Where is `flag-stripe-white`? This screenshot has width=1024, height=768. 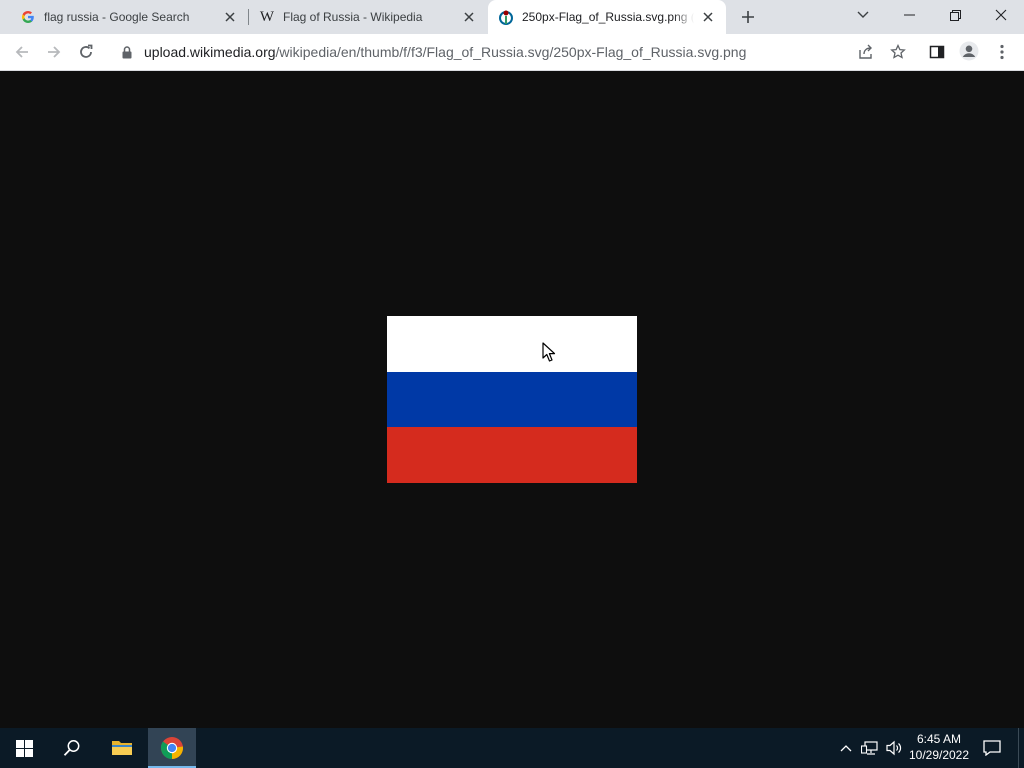
flag-stripe-white is located at coordinates (512, 344).